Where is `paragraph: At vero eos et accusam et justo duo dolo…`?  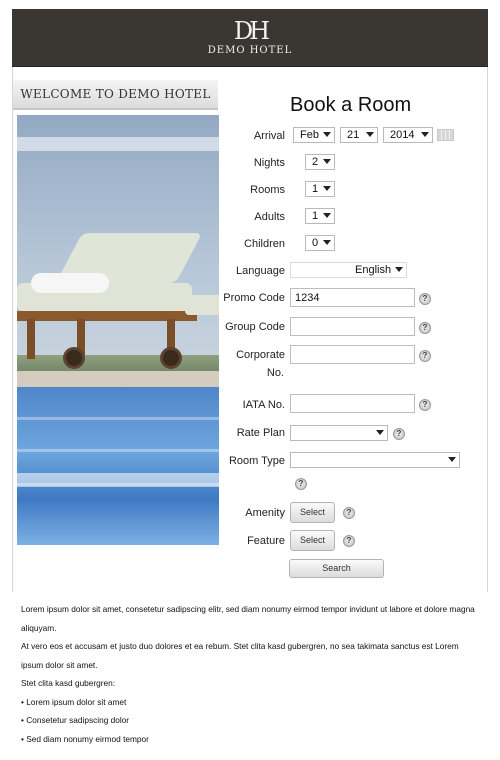 paragraph: At vero eos et accusam et justo duo dolo… is located at coordinates (240, 655).